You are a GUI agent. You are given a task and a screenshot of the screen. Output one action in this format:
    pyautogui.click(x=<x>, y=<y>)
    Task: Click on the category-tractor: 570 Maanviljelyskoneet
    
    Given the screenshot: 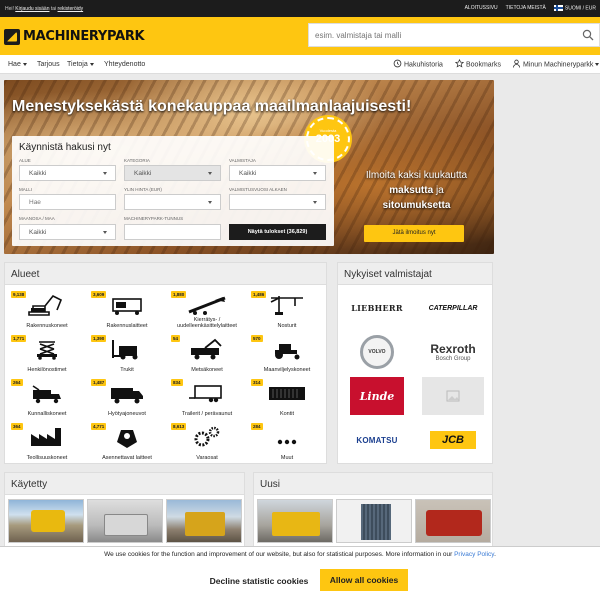 What is the action you would take?
    pyautogui.click(x=287, y=356)
    